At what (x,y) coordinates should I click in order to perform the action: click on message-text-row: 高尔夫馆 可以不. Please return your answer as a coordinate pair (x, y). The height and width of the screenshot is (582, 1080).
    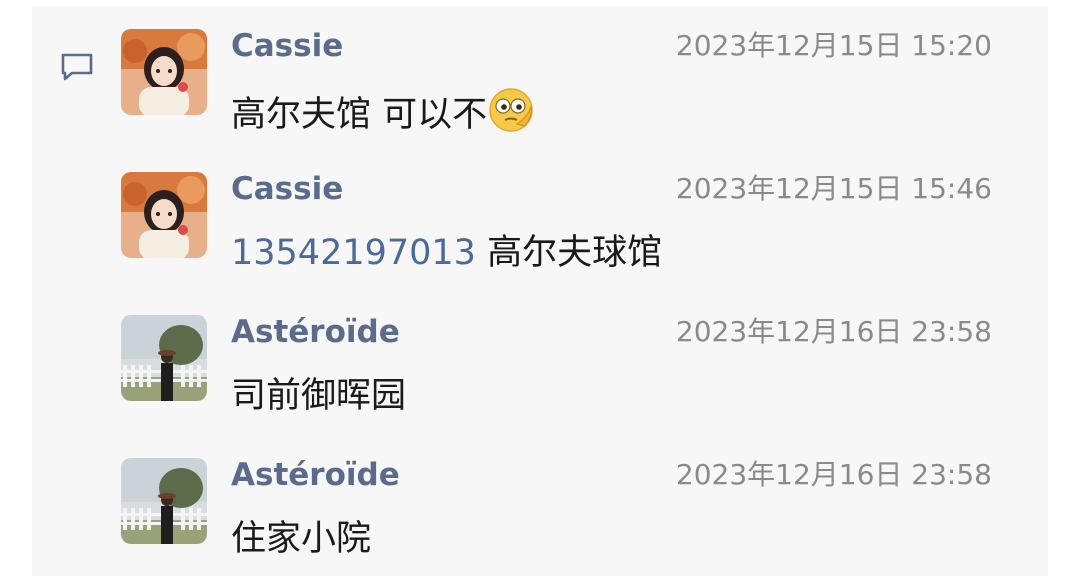
    Looking at the image, I should click on (384, 112).